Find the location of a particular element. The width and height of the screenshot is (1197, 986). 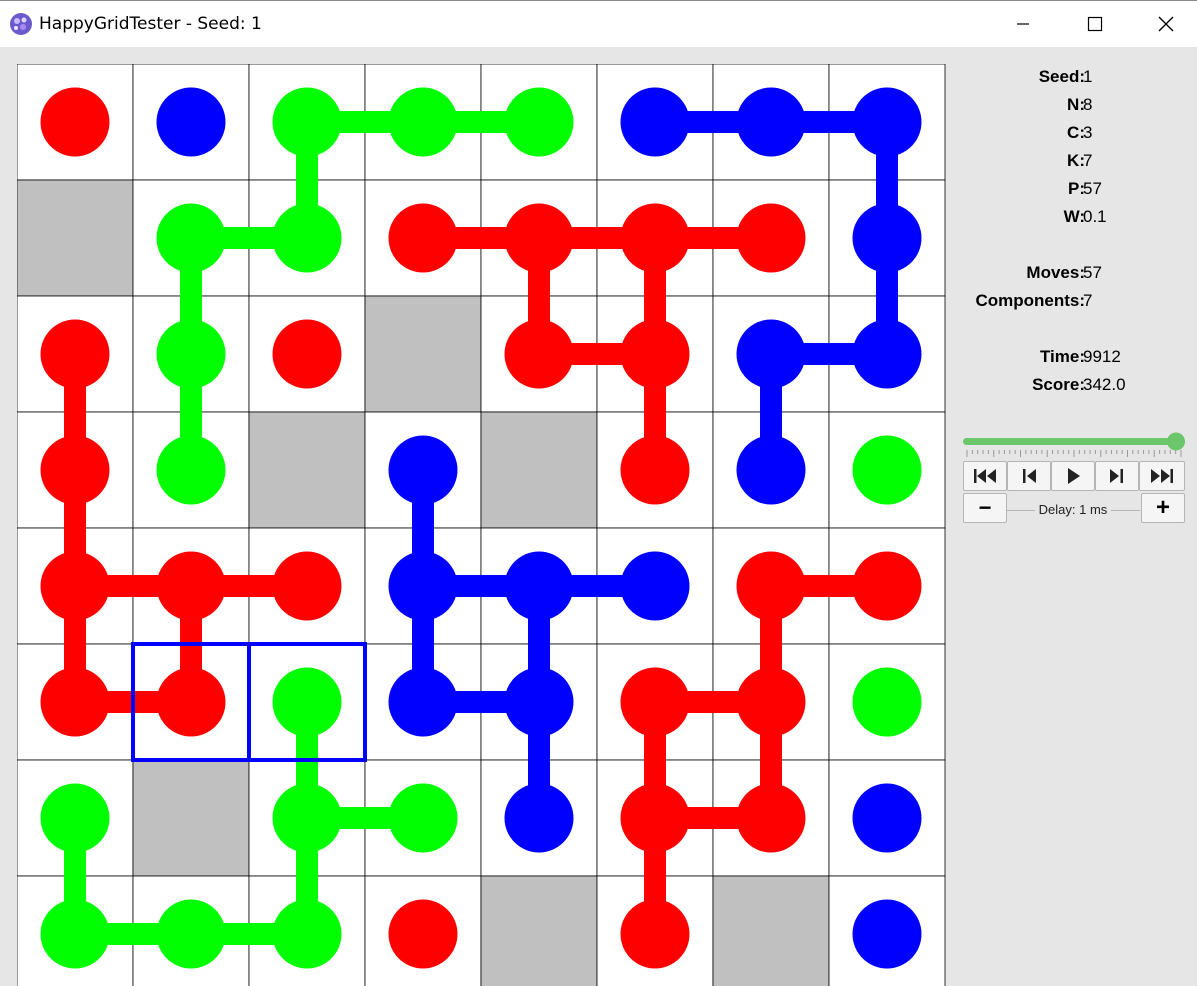

stat-row: W: 0.1 is located at coordinates (1076, 218).